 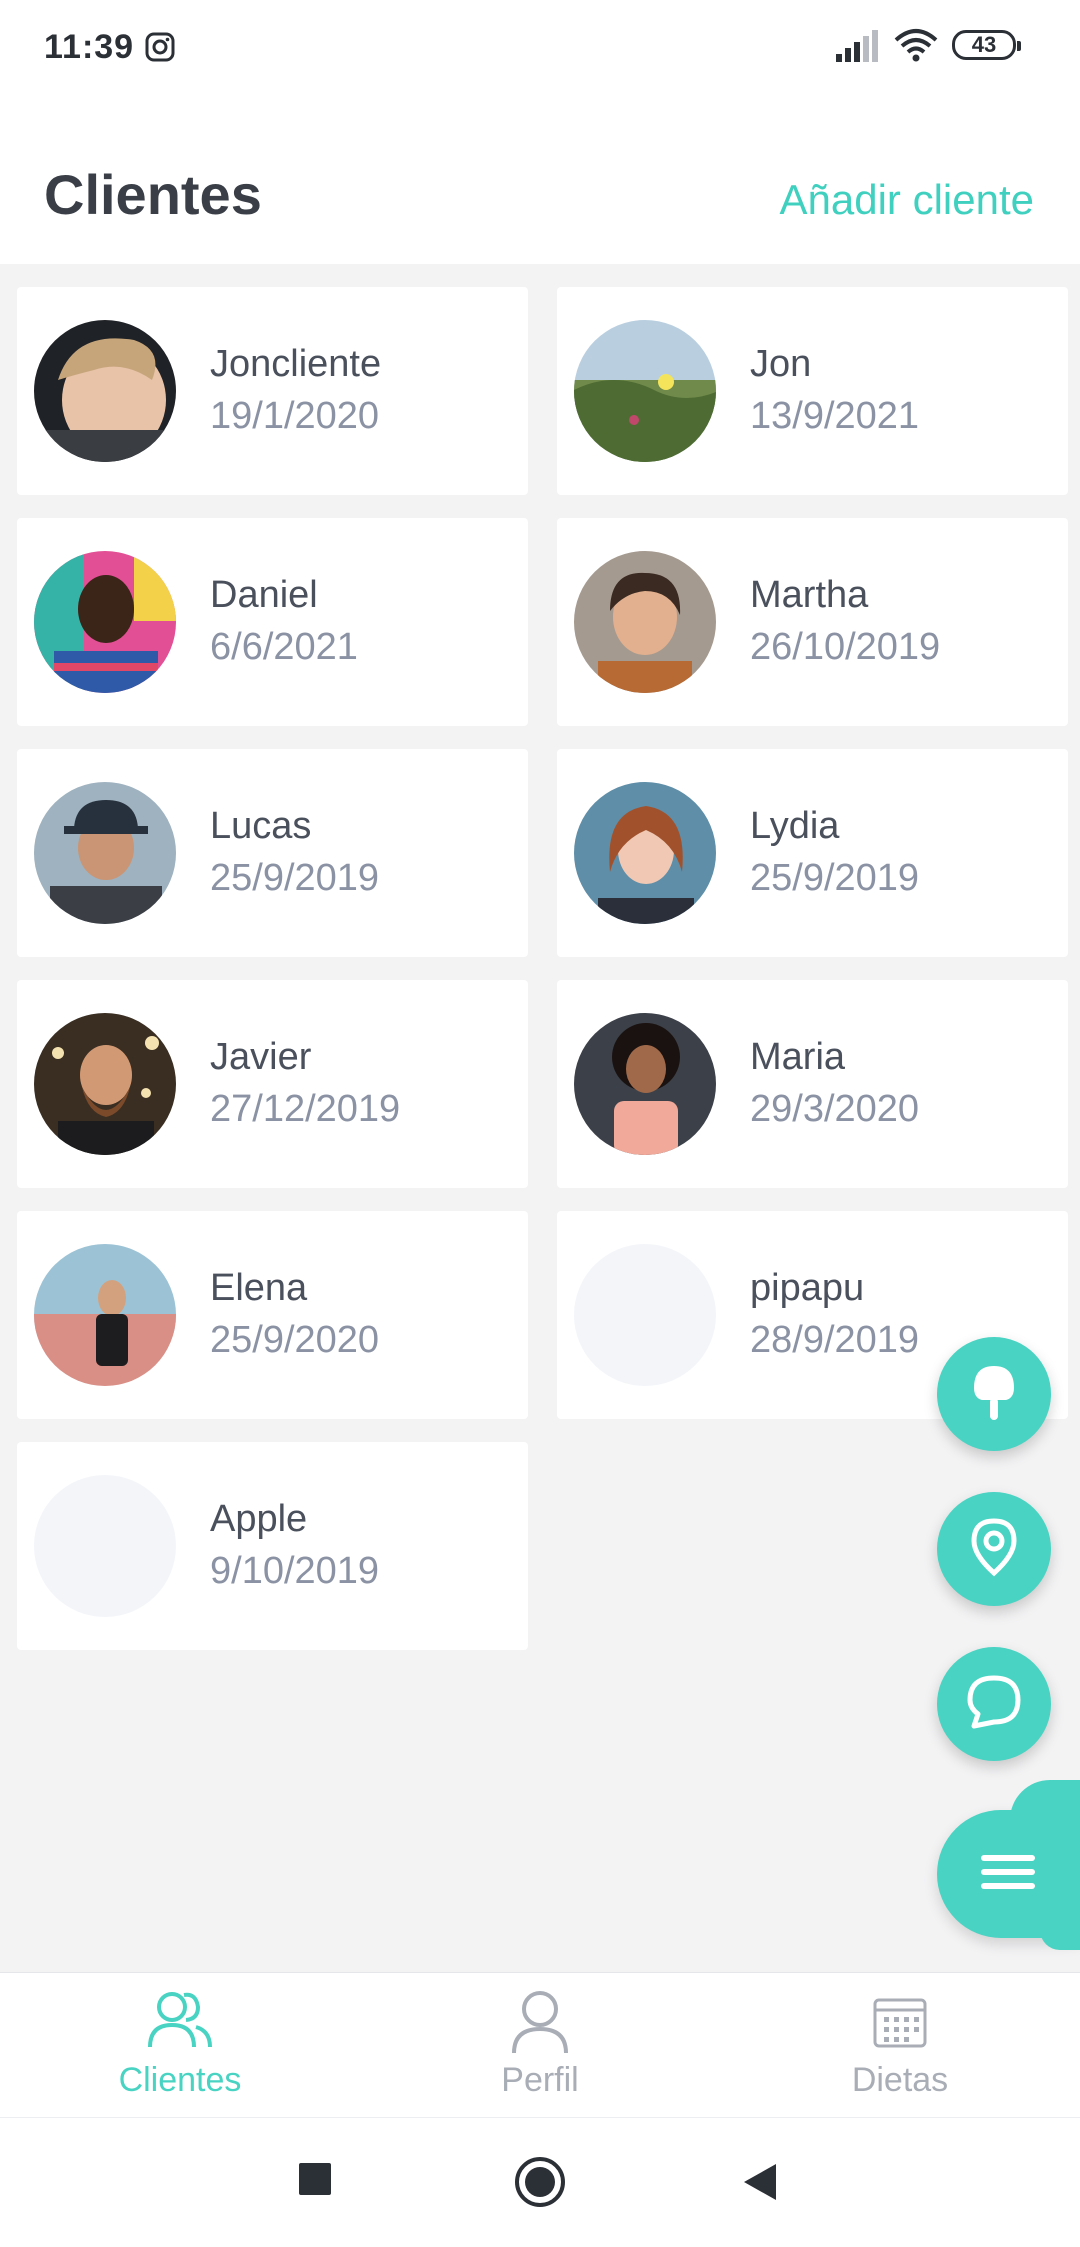 I want to click on client-date: 29/3/2020, so click(x=835, y=1109).